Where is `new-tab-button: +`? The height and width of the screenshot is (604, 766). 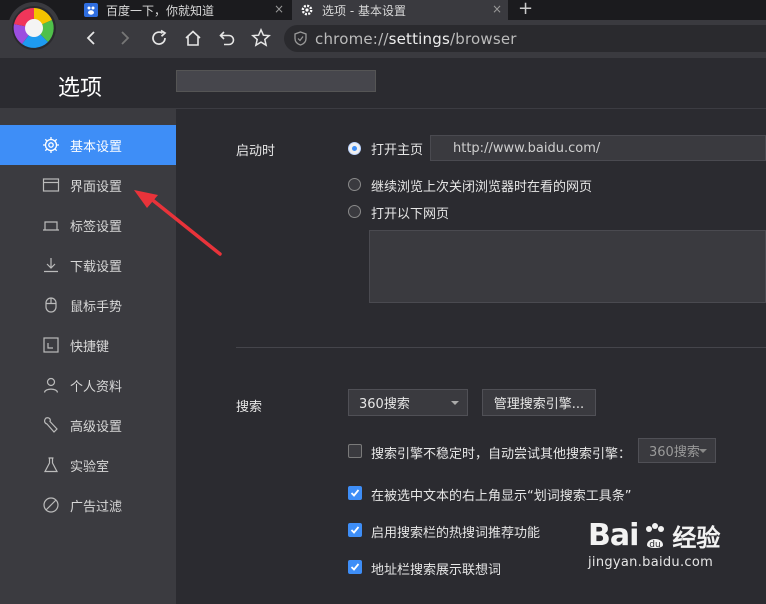 new-tab-button: + is located at coordinates (525, 9).